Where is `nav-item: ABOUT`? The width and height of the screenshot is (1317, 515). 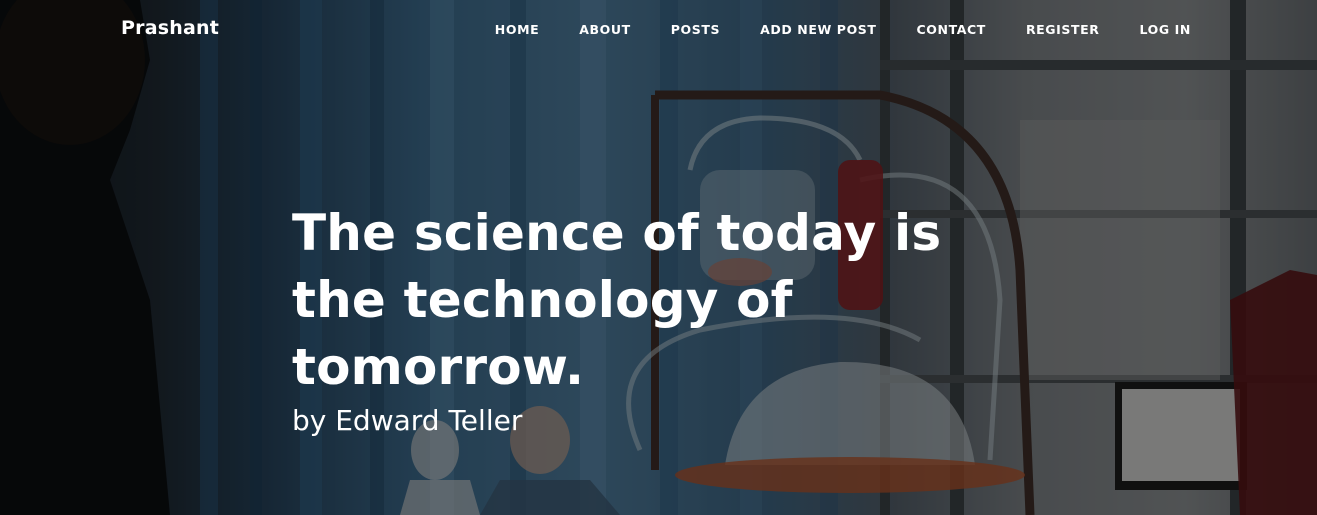 nav-item: ABOUT is located at coordinates (585, 29).